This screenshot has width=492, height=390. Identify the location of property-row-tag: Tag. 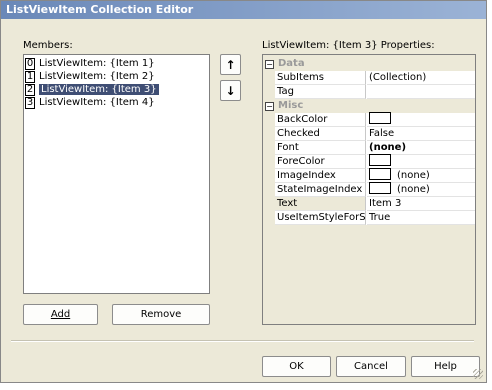
(369, 92).